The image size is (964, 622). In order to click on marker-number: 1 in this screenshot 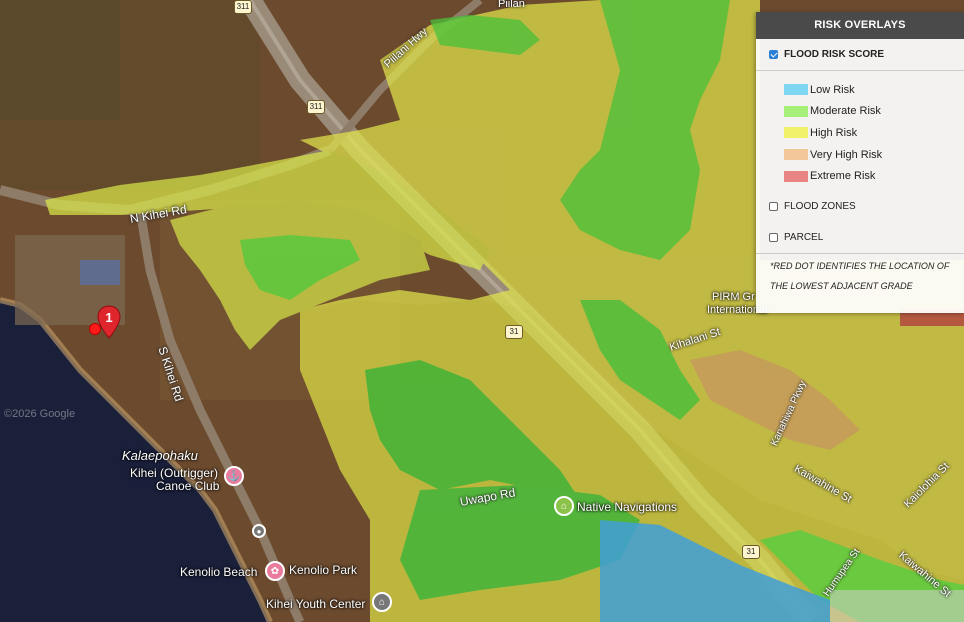, I will do `click(109, 317)`.